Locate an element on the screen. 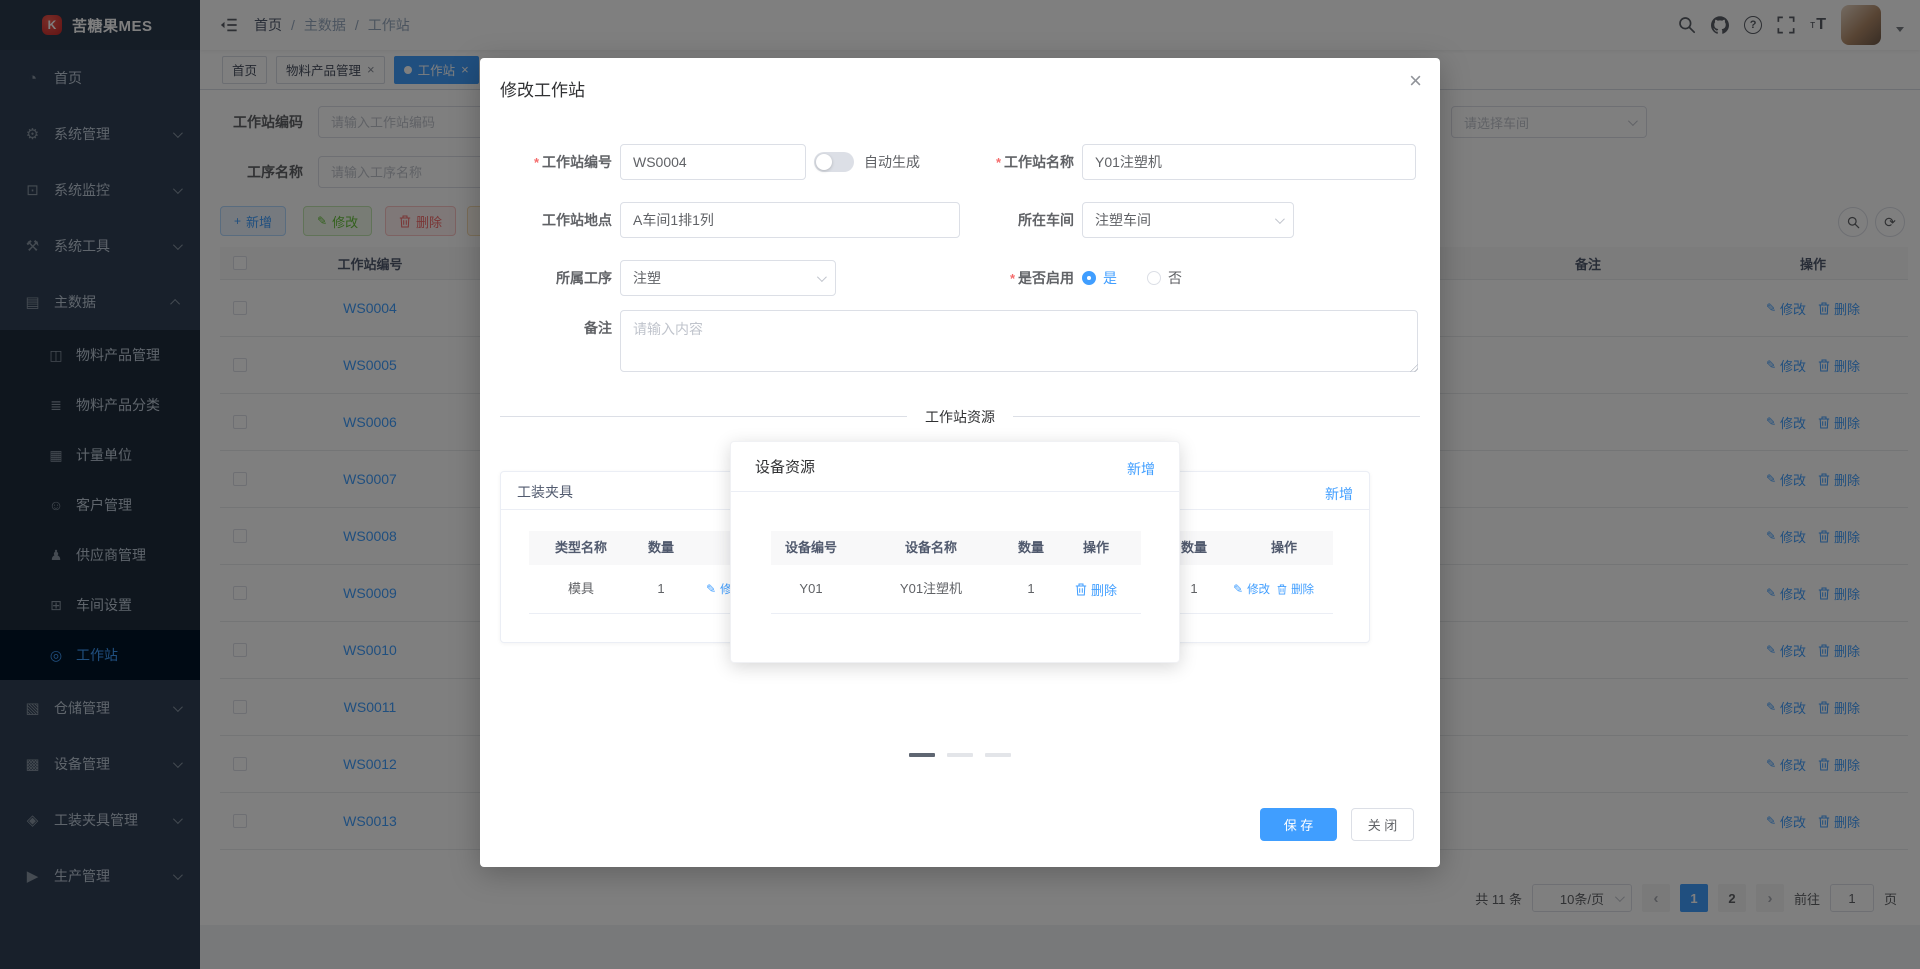 This screenshot has width=1920, height=969. workshop-label: 所在车间 is located at coordinates (1046, 220).